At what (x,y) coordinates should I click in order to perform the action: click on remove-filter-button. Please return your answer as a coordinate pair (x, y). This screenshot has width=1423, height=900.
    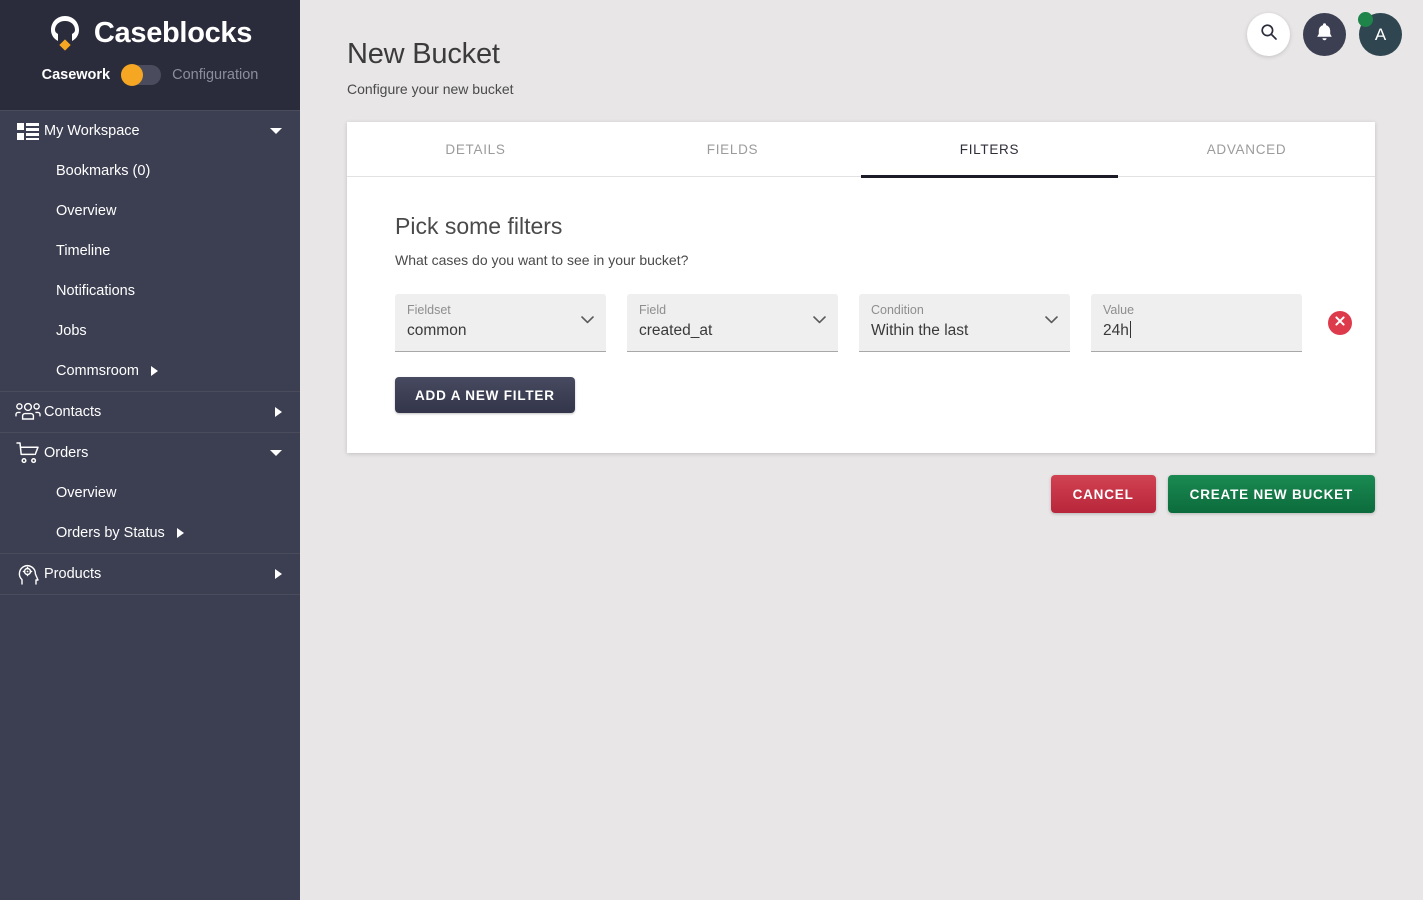
    Looking at the image, I should click on (1340, 323).